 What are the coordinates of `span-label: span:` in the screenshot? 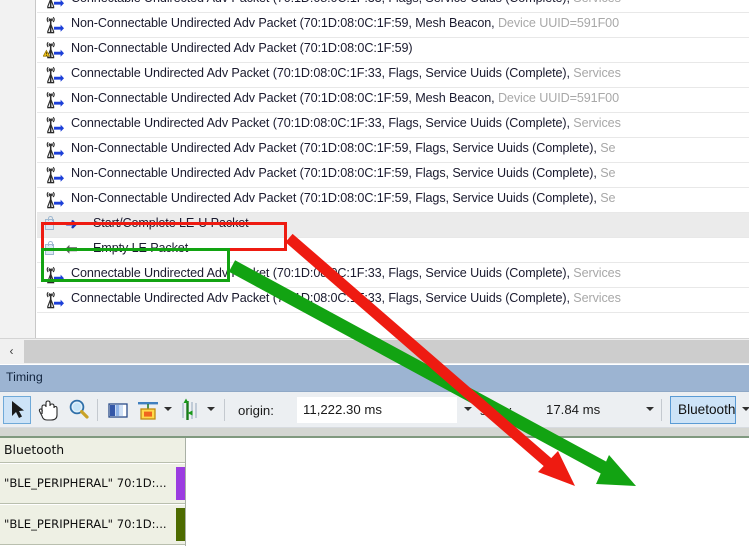 It's located at (496, 410).